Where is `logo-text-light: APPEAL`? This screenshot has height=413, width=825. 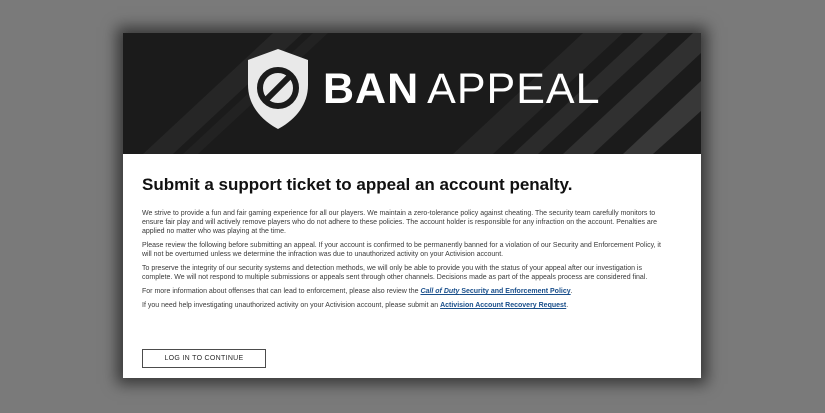
logo-text-light: APPEAL is located at coordinates (514, 88).